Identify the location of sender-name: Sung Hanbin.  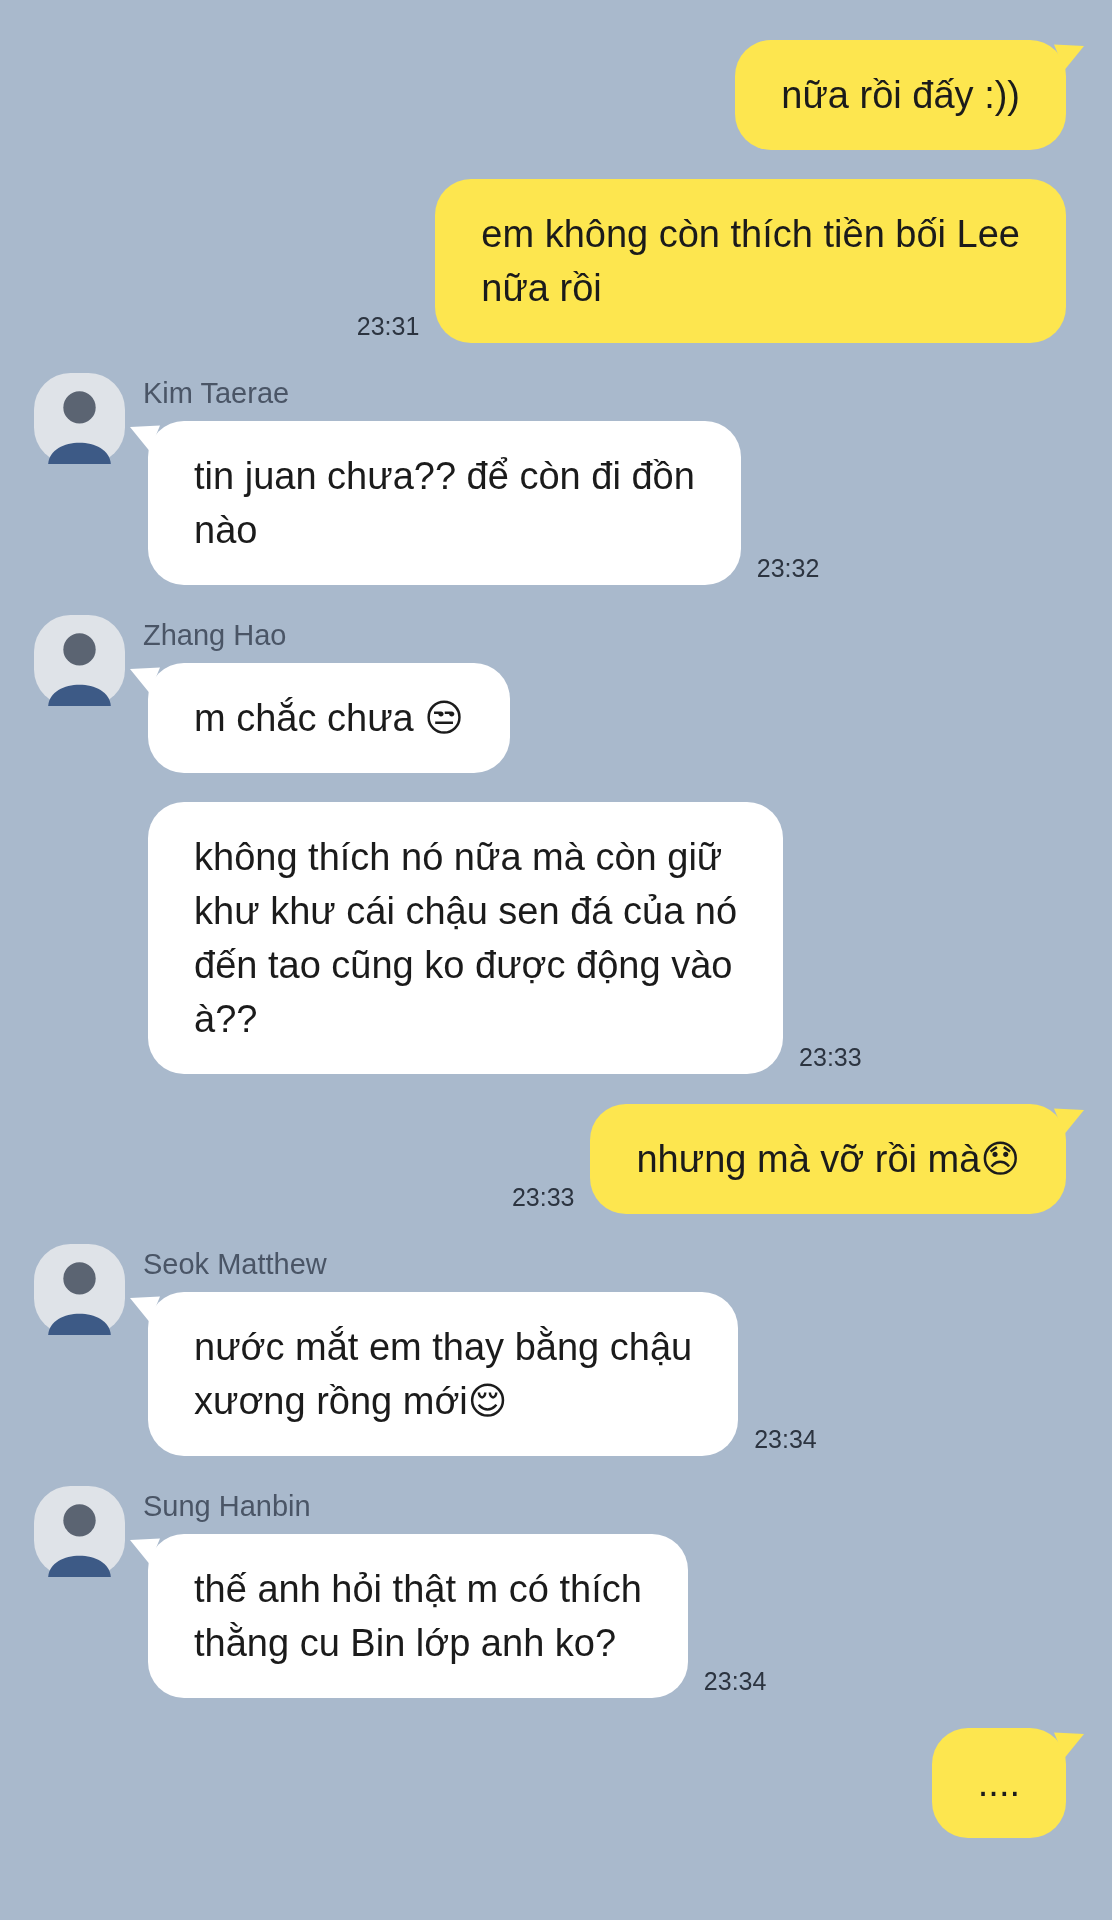
(227, 1506).